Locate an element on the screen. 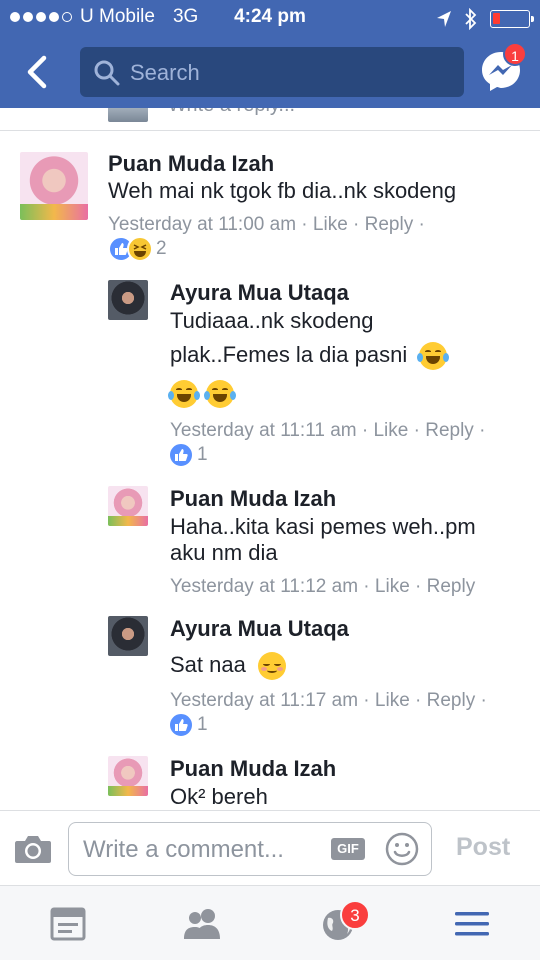 Image resolution: width=540 pixels, height=960 pixels. tab-news-feed is located at coordinates (68, 924).